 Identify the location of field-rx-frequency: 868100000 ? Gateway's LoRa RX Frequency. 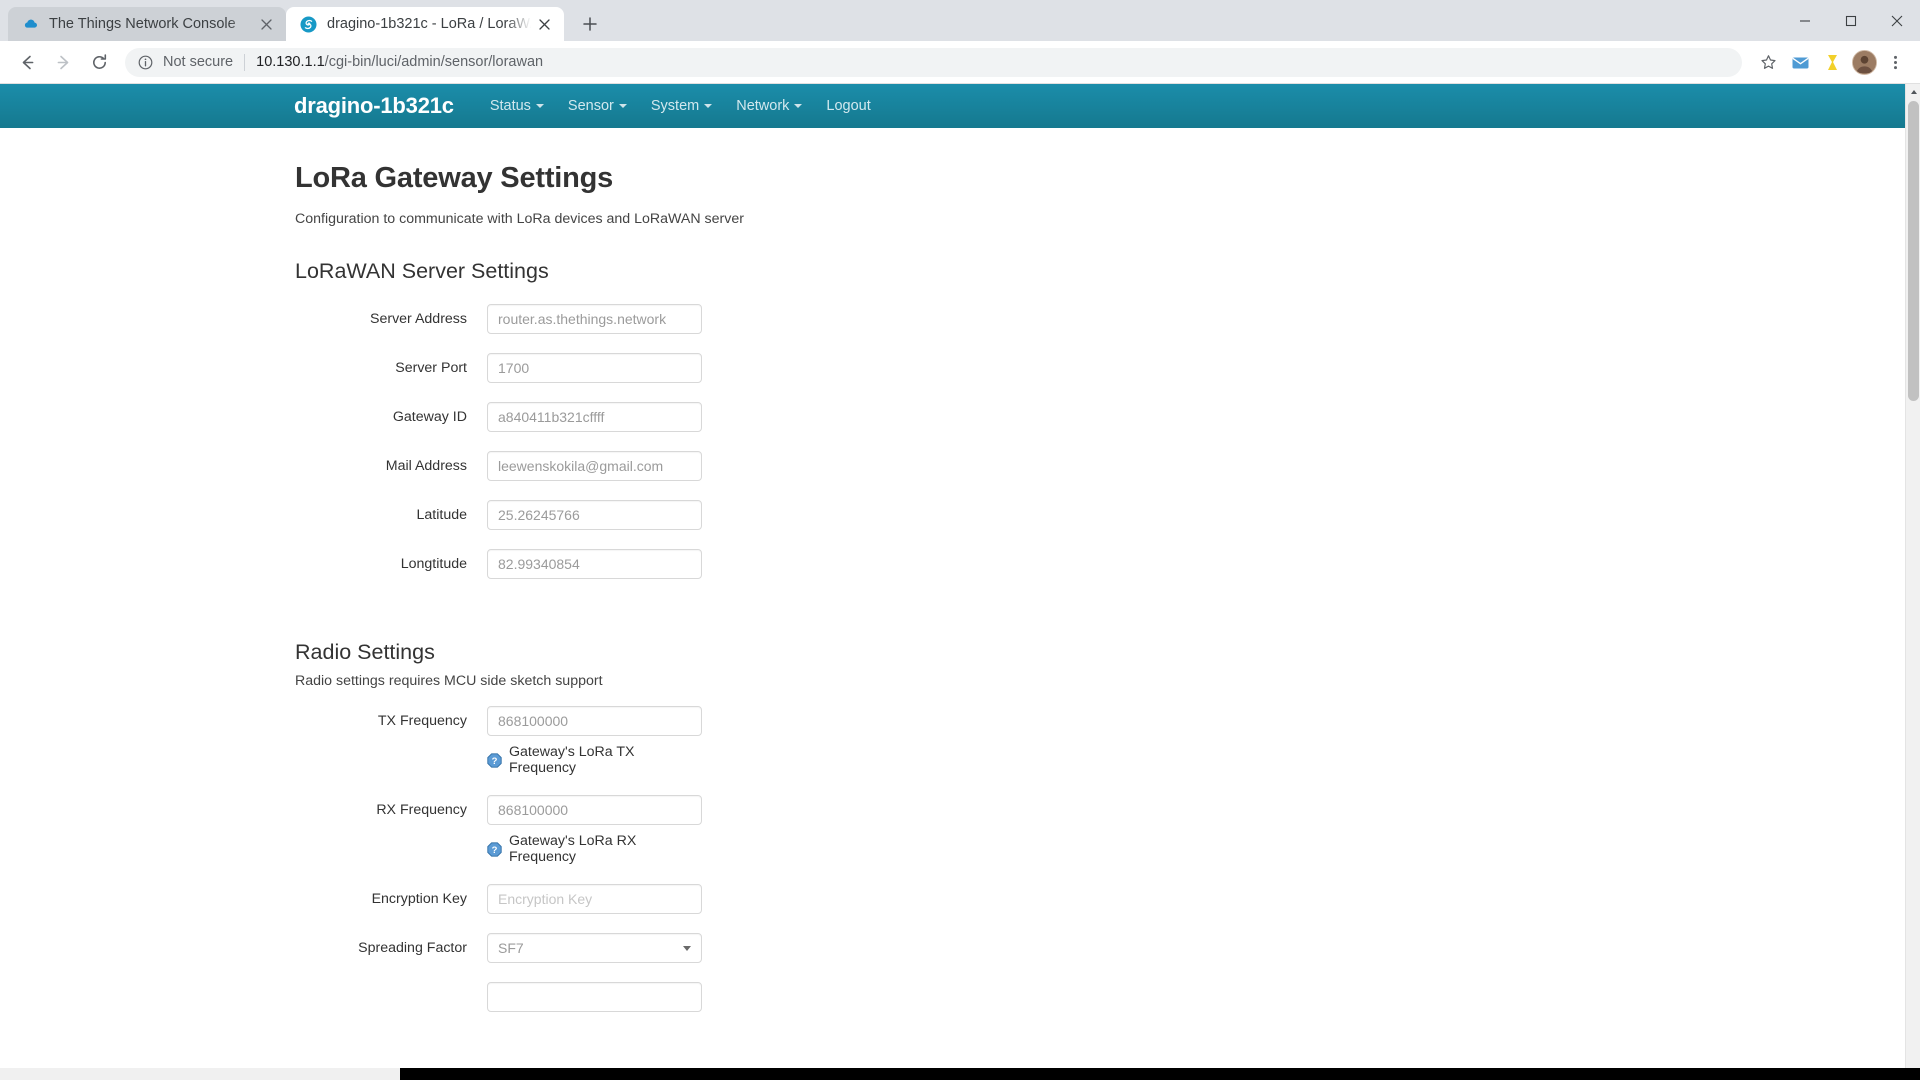
(594, 830).